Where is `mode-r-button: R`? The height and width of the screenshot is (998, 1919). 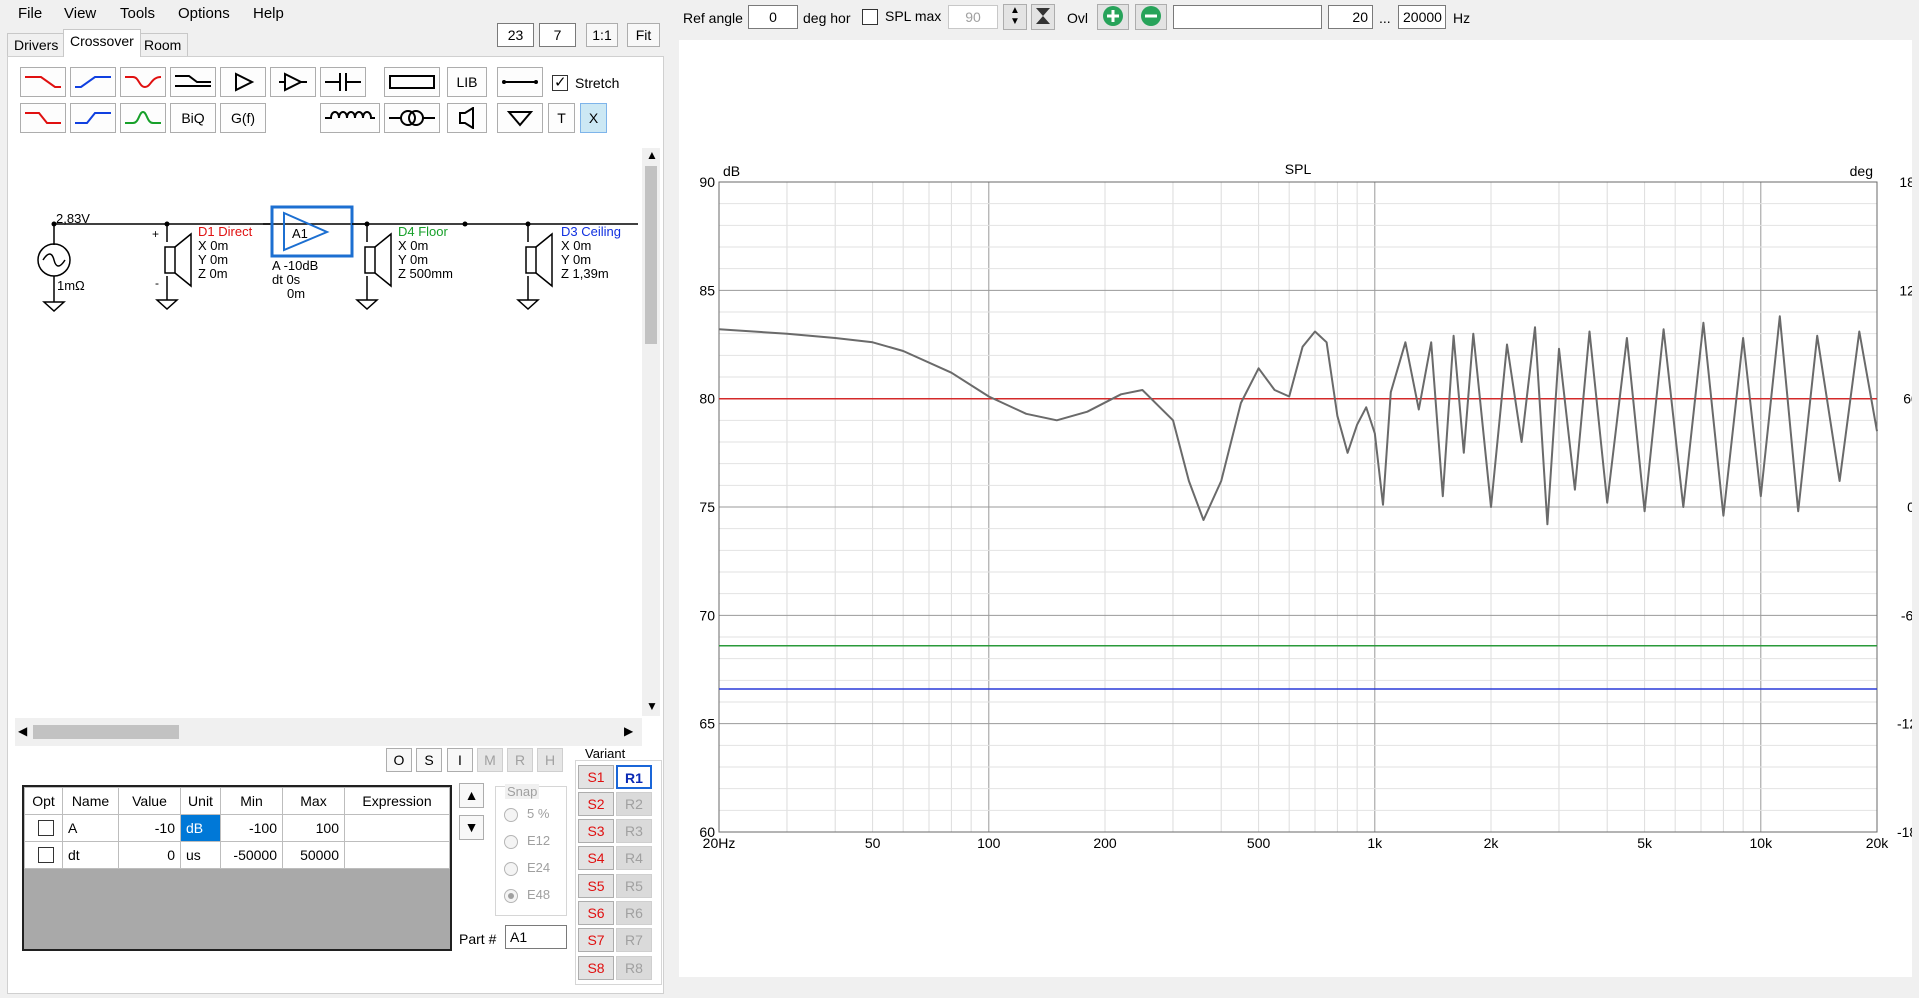 mode-r-button: R is located at coordinates (520, 760).